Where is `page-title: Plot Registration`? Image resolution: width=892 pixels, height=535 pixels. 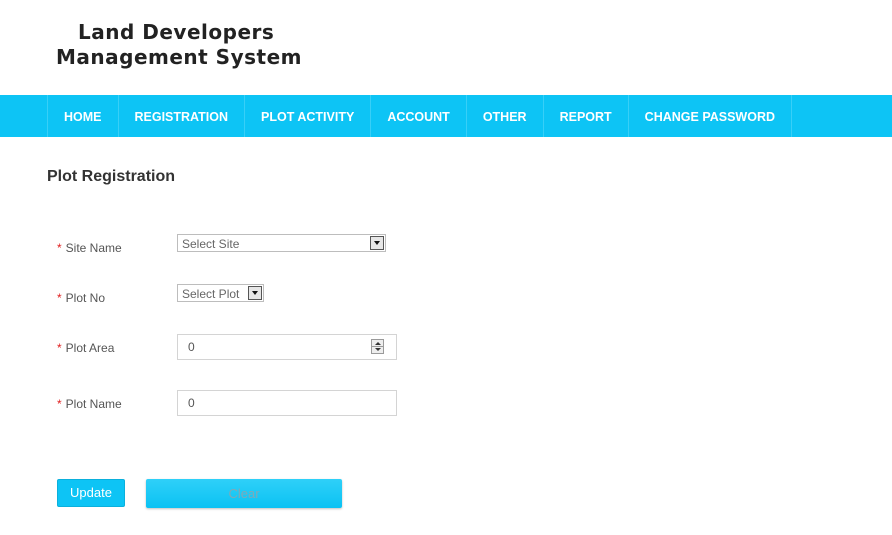 page-title: Plot Registration is located at coordinates (111, 176).